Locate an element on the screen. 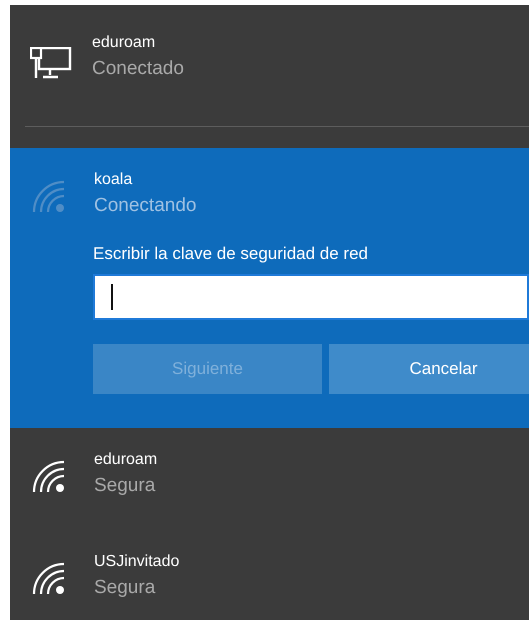  network-status: Conectado is located at coordinates (138, 69).